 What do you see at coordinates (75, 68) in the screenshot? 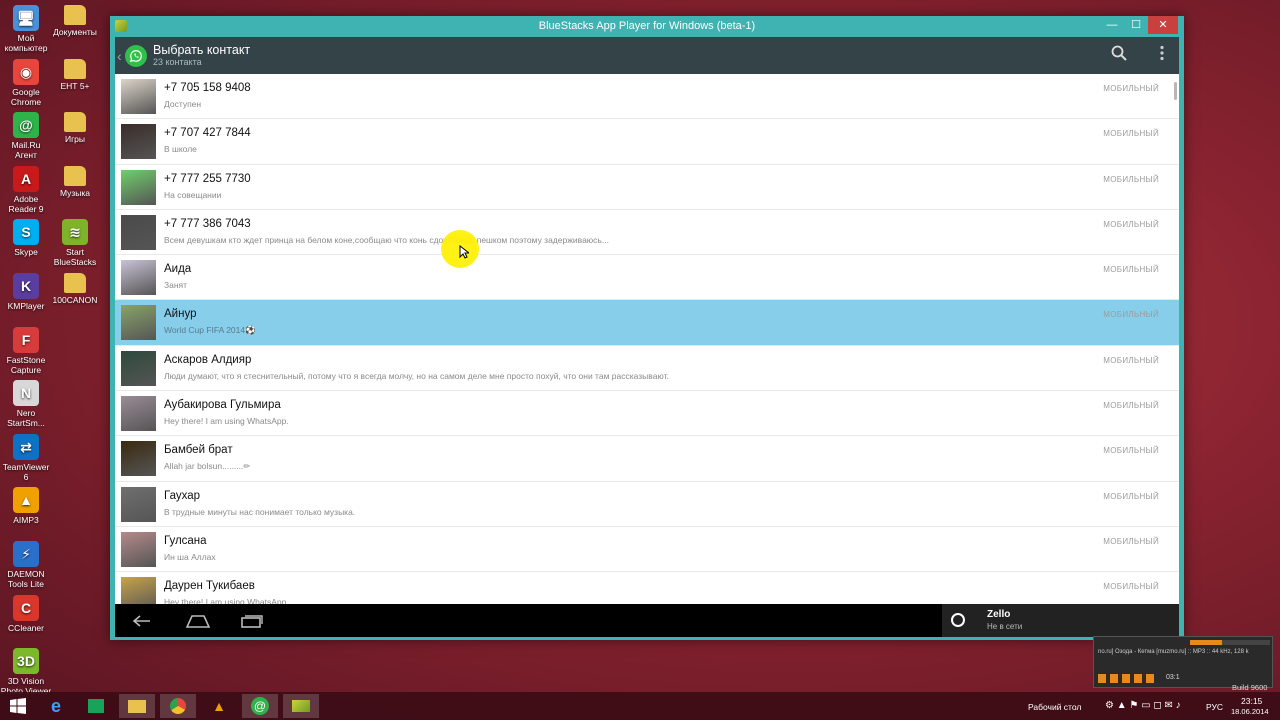
I see `folder-icon` at bounding box center [75, 68].